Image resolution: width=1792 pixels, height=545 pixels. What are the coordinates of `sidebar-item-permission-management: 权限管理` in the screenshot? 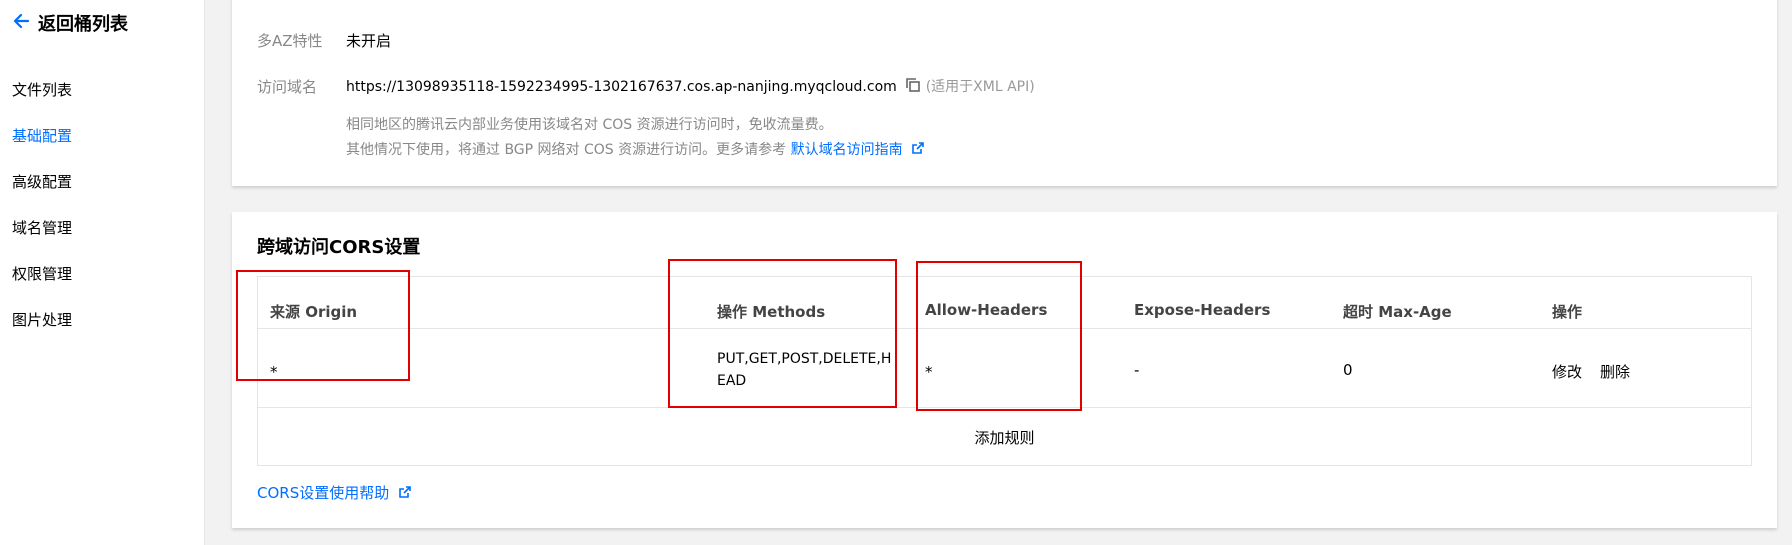 It's located at (42, 273).